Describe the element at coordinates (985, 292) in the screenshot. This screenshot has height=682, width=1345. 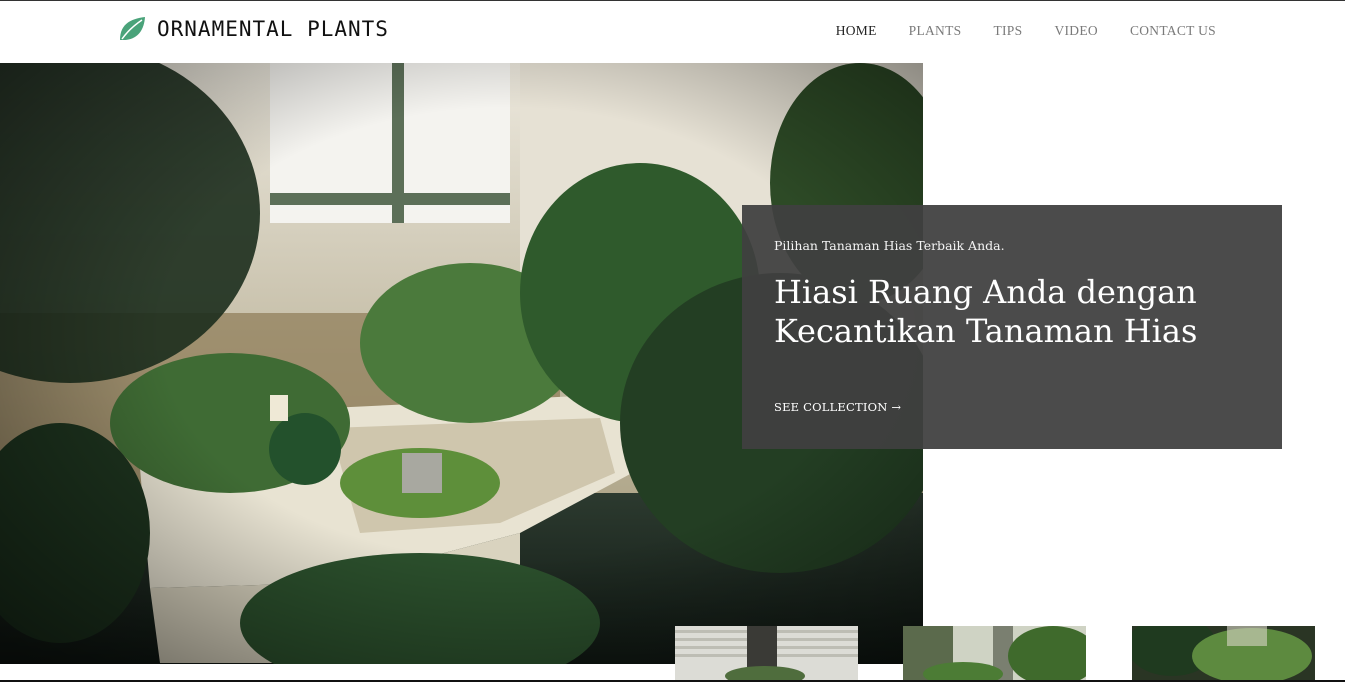
I see `hero-headline-line-1: Hiasi Ruang Anda dengan` at that location.